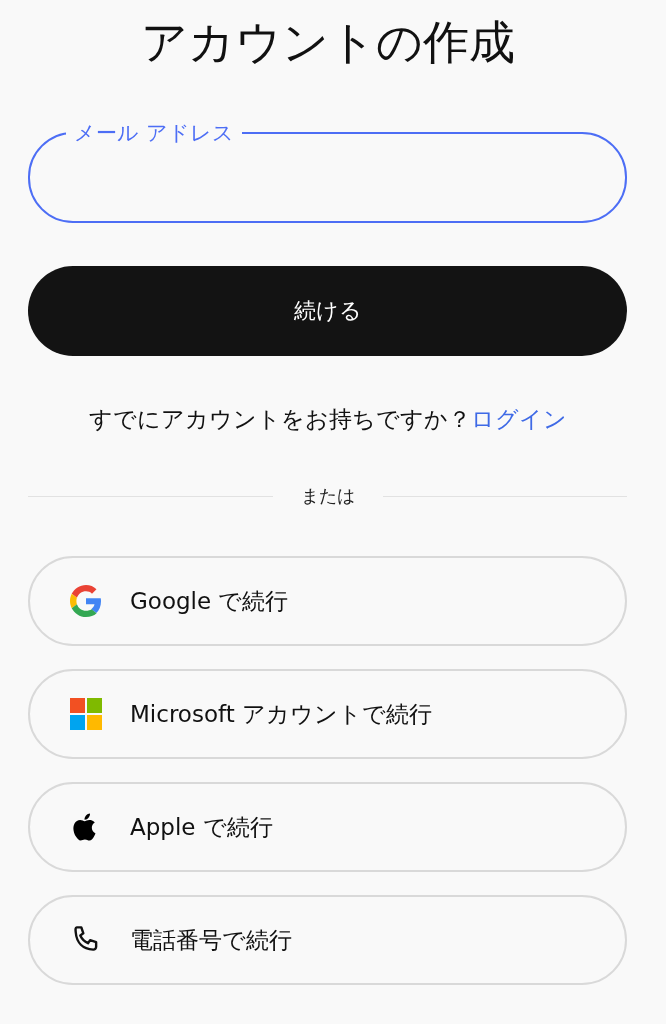 This screenshot has height=1024, width=666. I want to click on sign-in-option-button: Apple で続行, so click(327, 827).